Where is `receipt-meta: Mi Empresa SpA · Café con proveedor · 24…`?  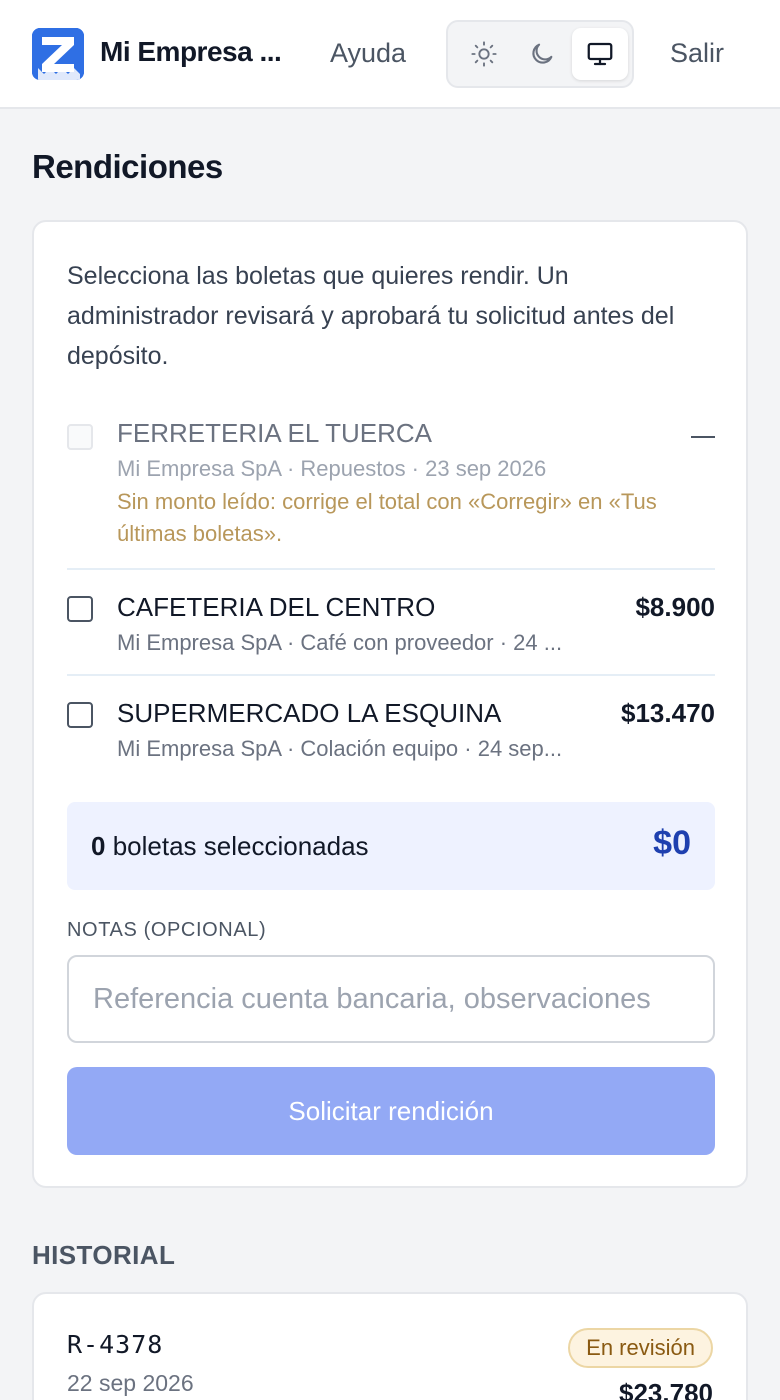
receipt-meta: Mi Empresa SpA · Café con proveedor · 24… is located at coordinates (340, 642).